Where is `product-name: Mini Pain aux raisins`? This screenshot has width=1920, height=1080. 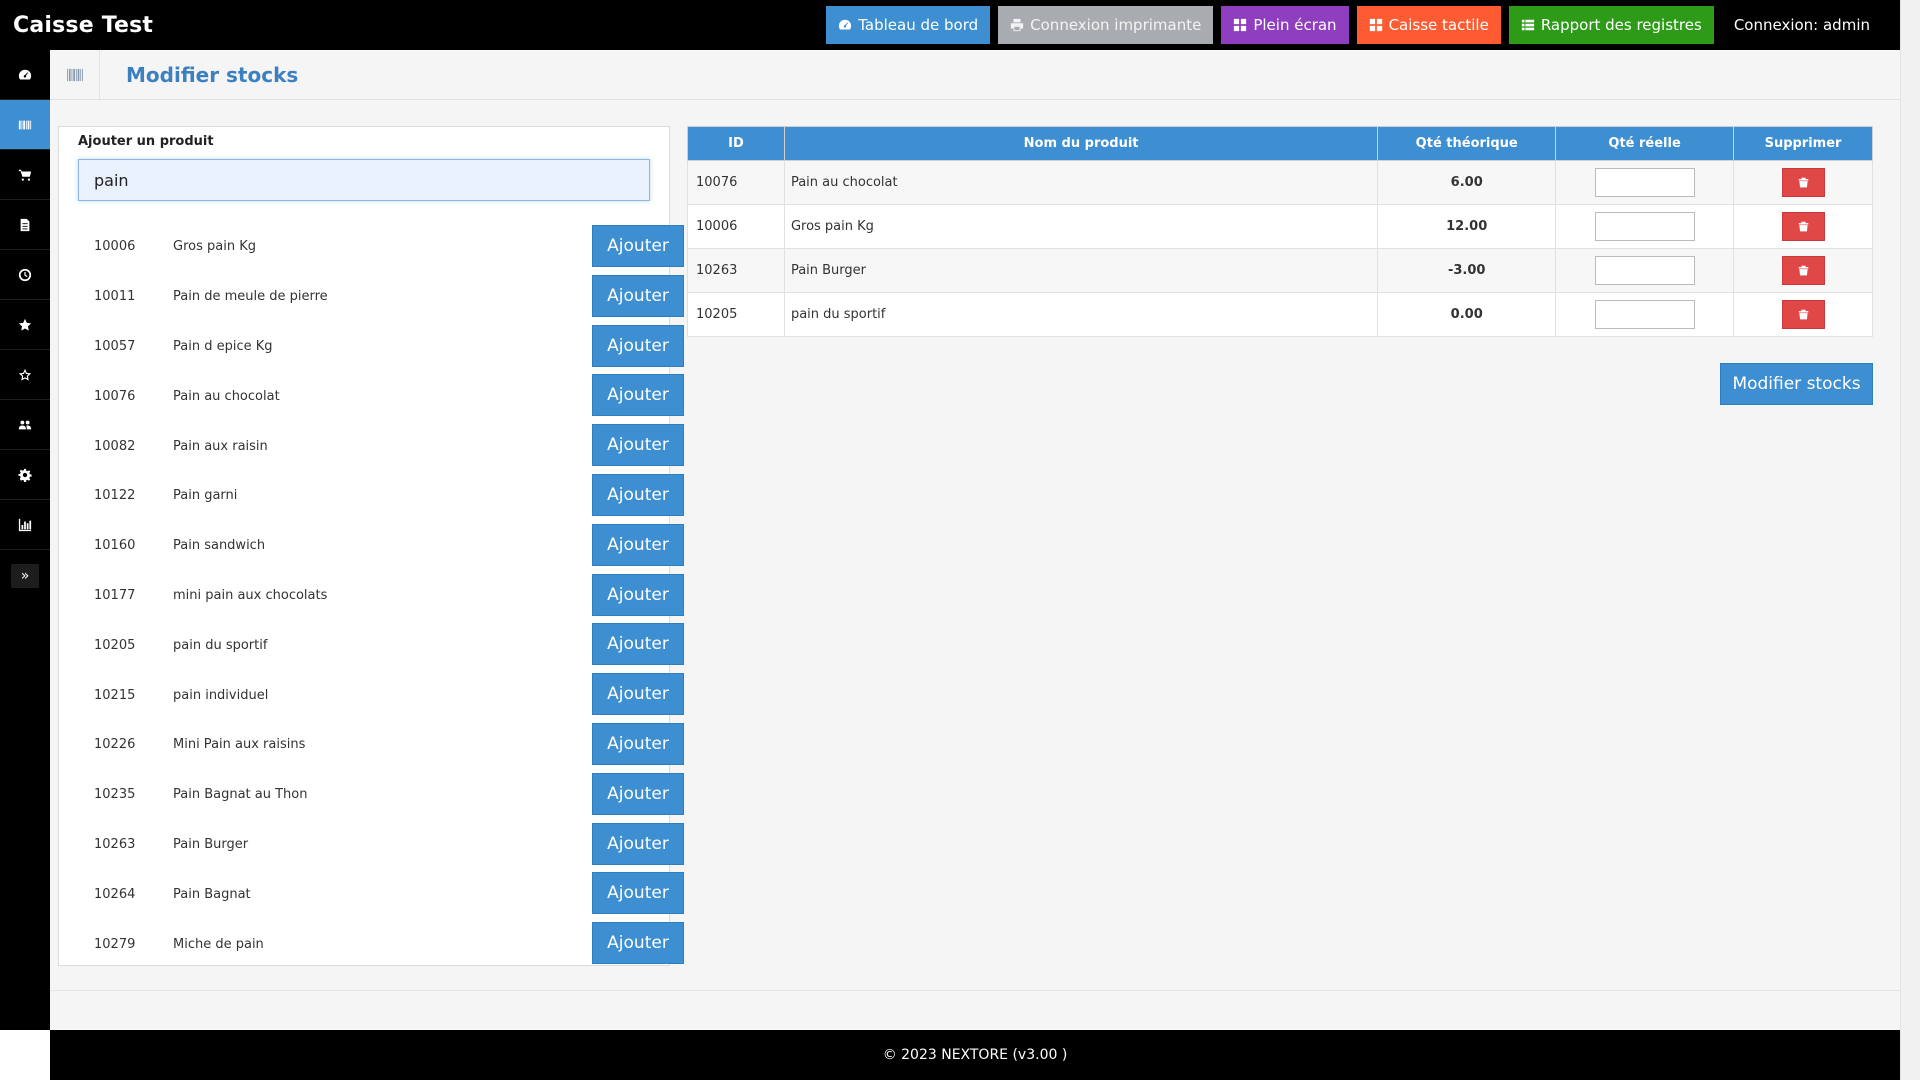 product-name: Mini Pain aux raisins is located at coordinates (239, 745).